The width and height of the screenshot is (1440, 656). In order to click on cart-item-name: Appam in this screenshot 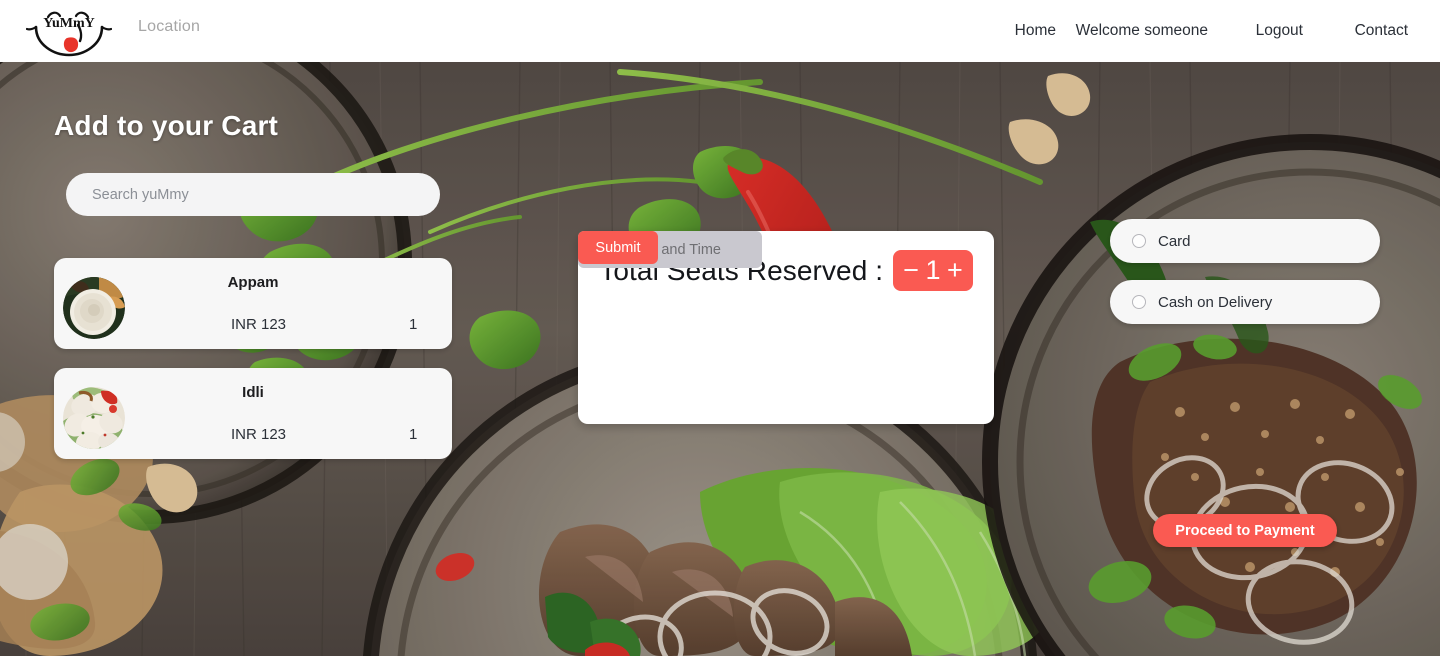, I will do `click(253, 282)`.